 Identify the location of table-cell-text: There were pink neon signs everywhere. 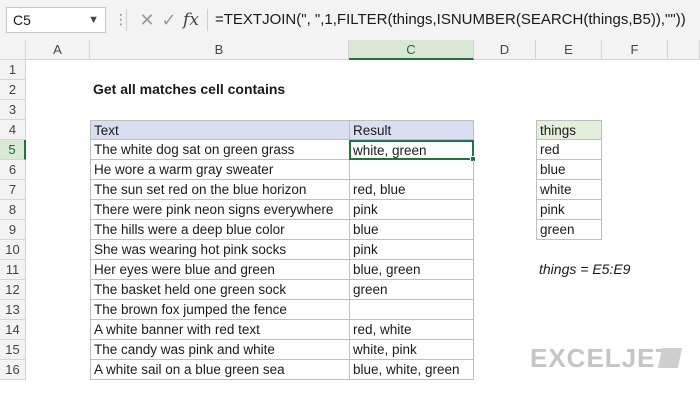
(220, 210).